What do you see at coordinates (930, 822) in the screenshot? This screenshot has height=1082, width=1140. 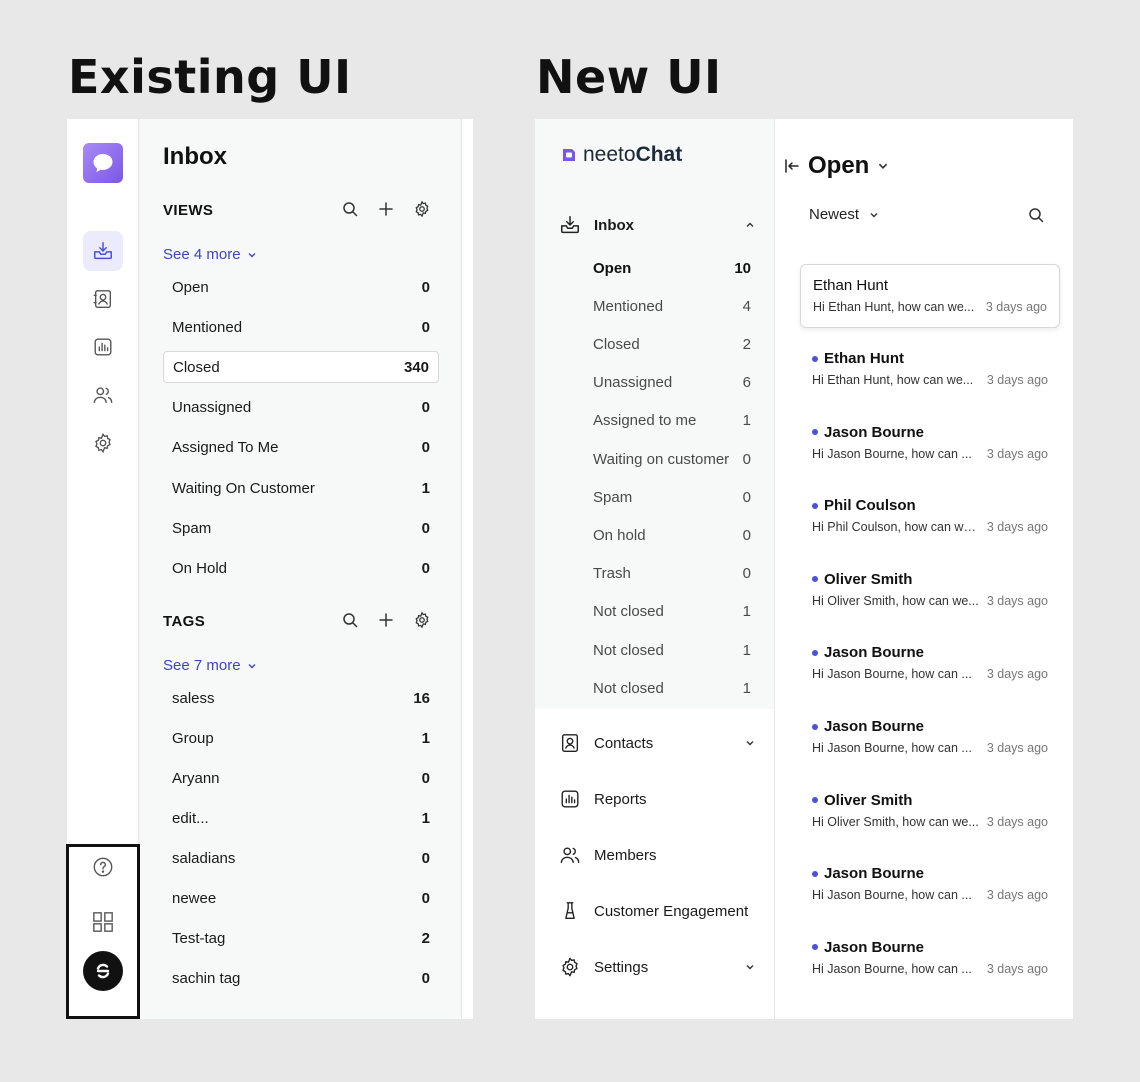 I see `conversation-meta: Hi Oliver Smith, how can we... 3 days ago` at bounding box center [930, 822].